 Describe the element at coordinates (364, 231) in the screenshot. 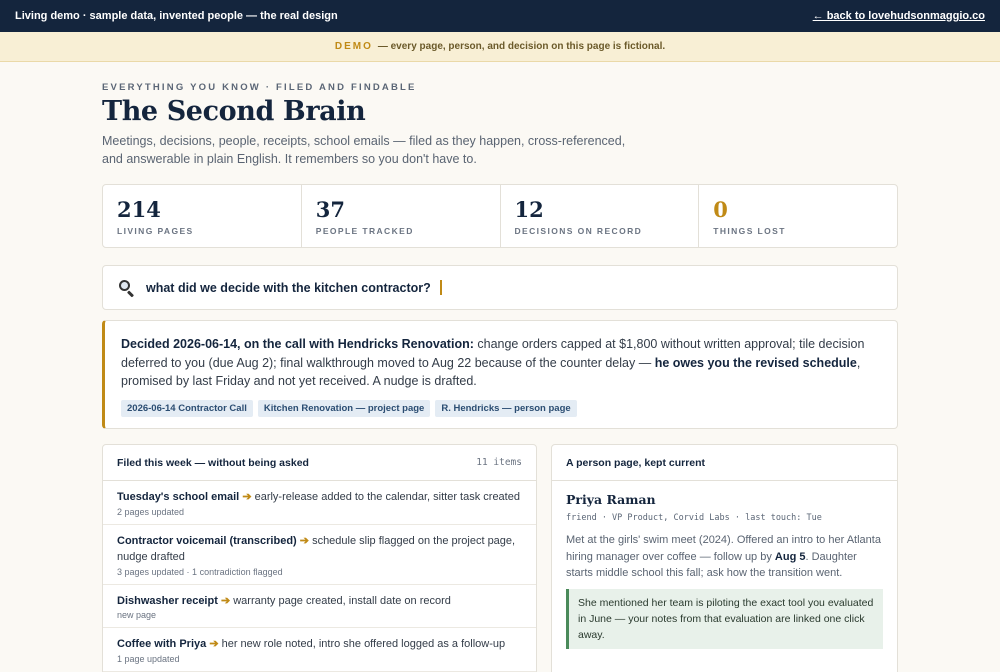

I see `stat-label: PEOPLE TRACKED` at that location.